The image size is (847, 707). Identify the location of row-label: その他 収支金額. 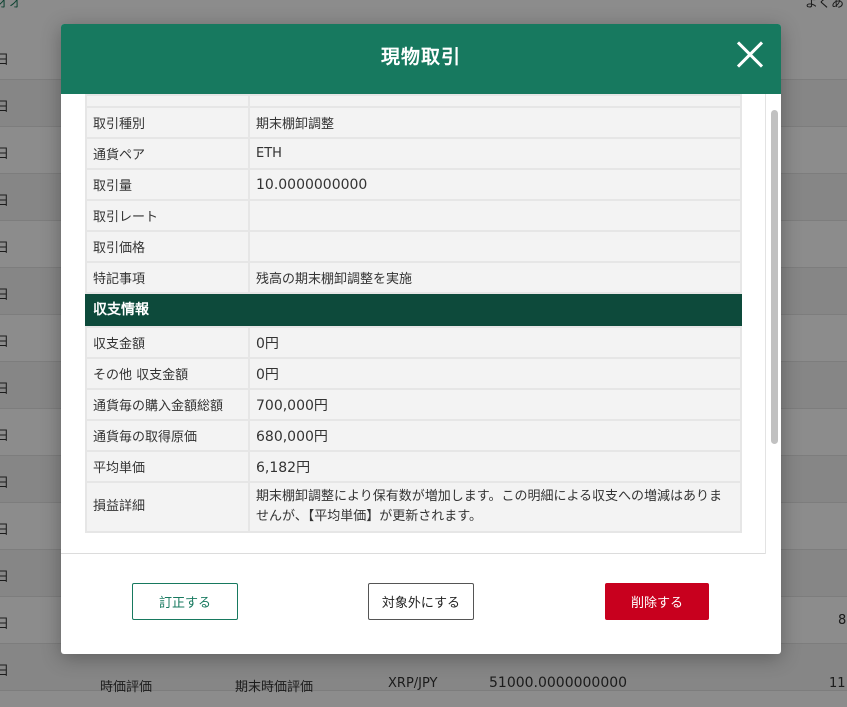
(167, 373).